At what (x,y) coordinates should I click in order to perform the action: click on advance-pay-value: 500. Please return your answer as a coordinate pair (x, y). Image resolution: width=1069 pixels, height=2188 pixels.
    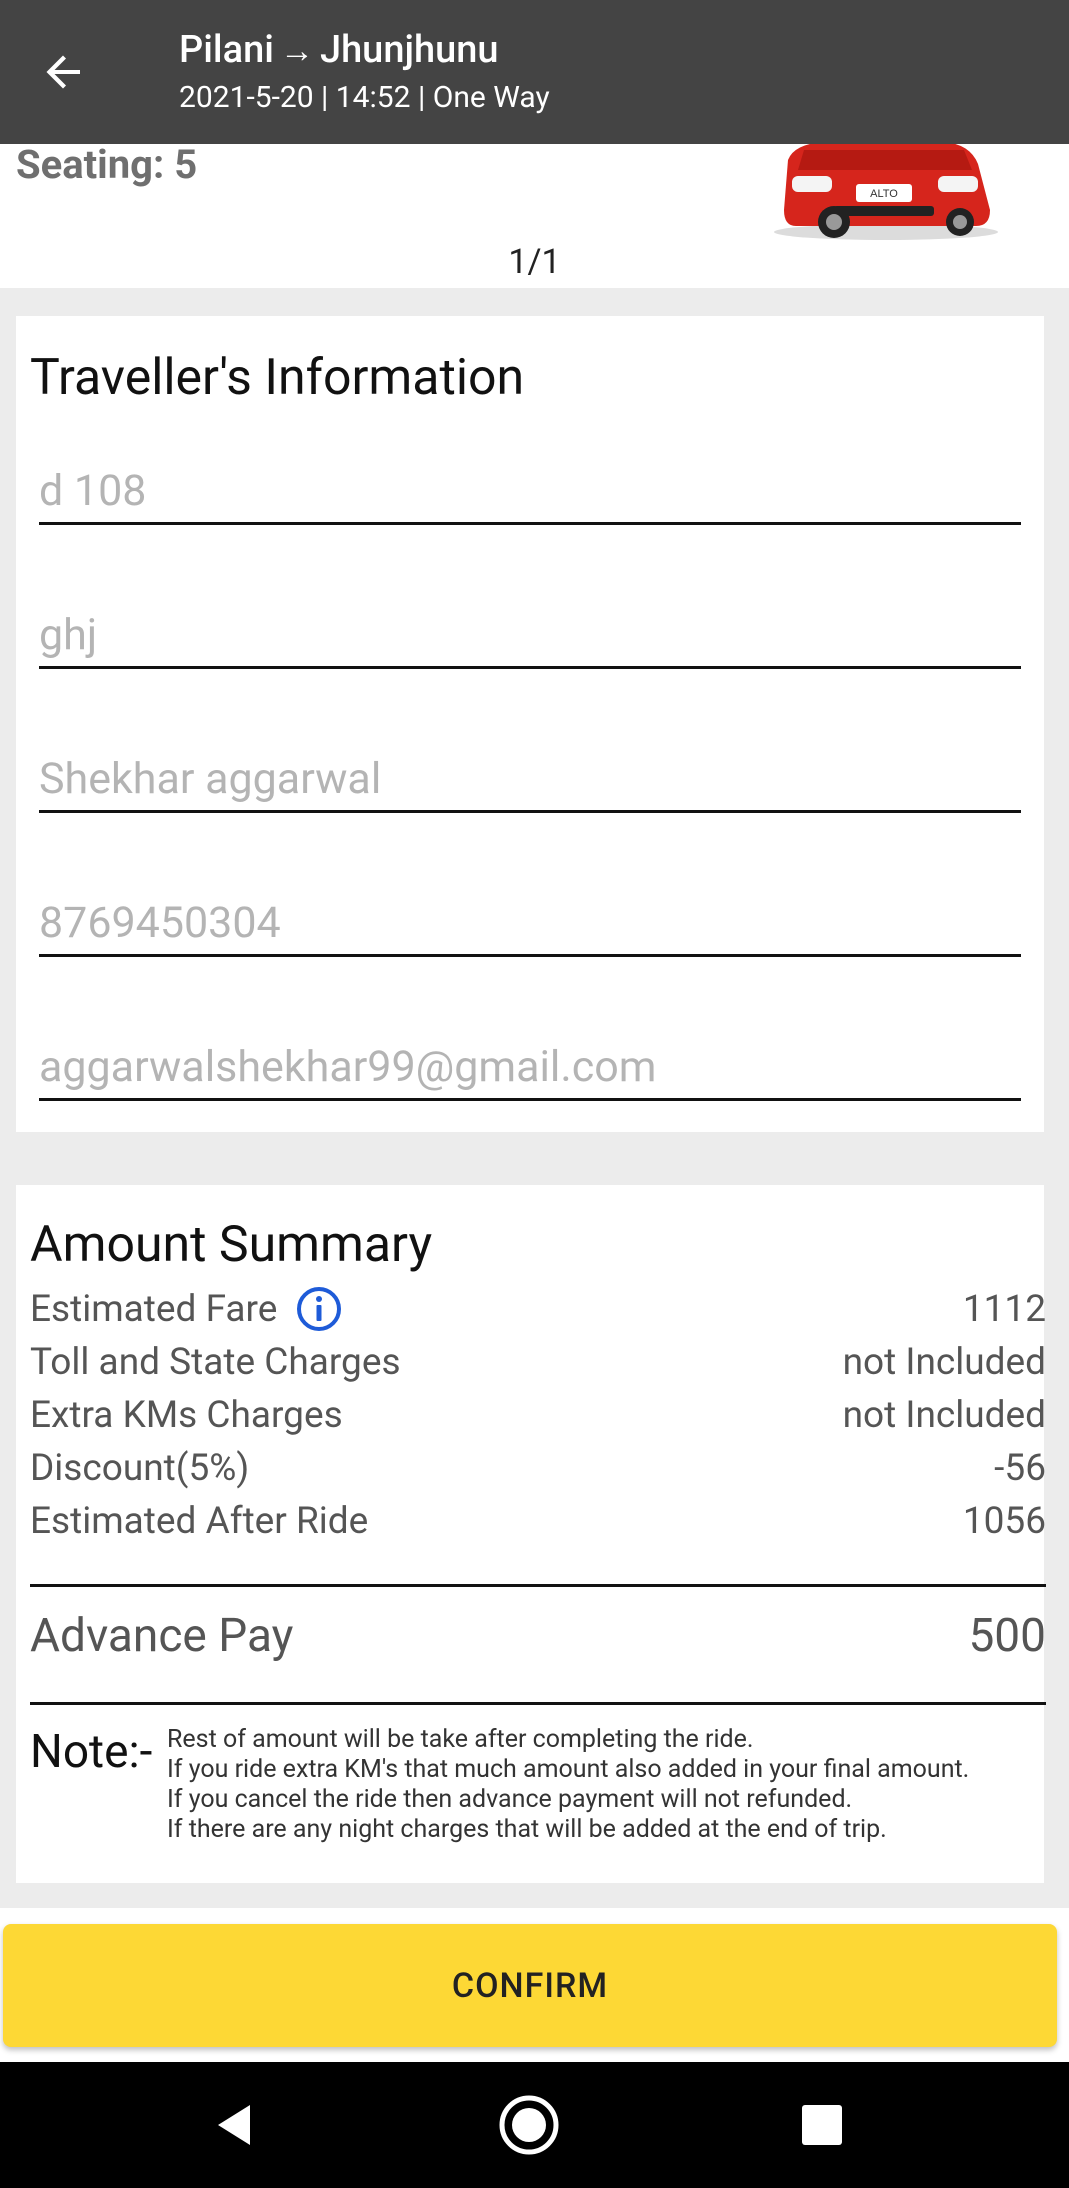
    Looking at the image, I should click on (1007, 1636).